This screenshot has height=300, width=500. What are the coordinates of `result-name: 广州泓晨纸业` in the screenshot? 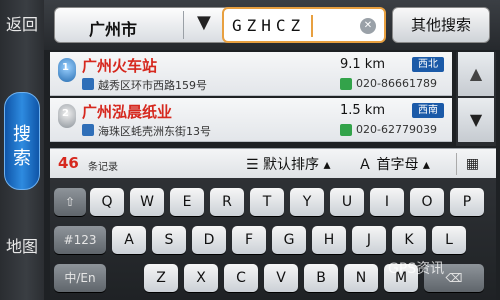 It's located at (127, 112).